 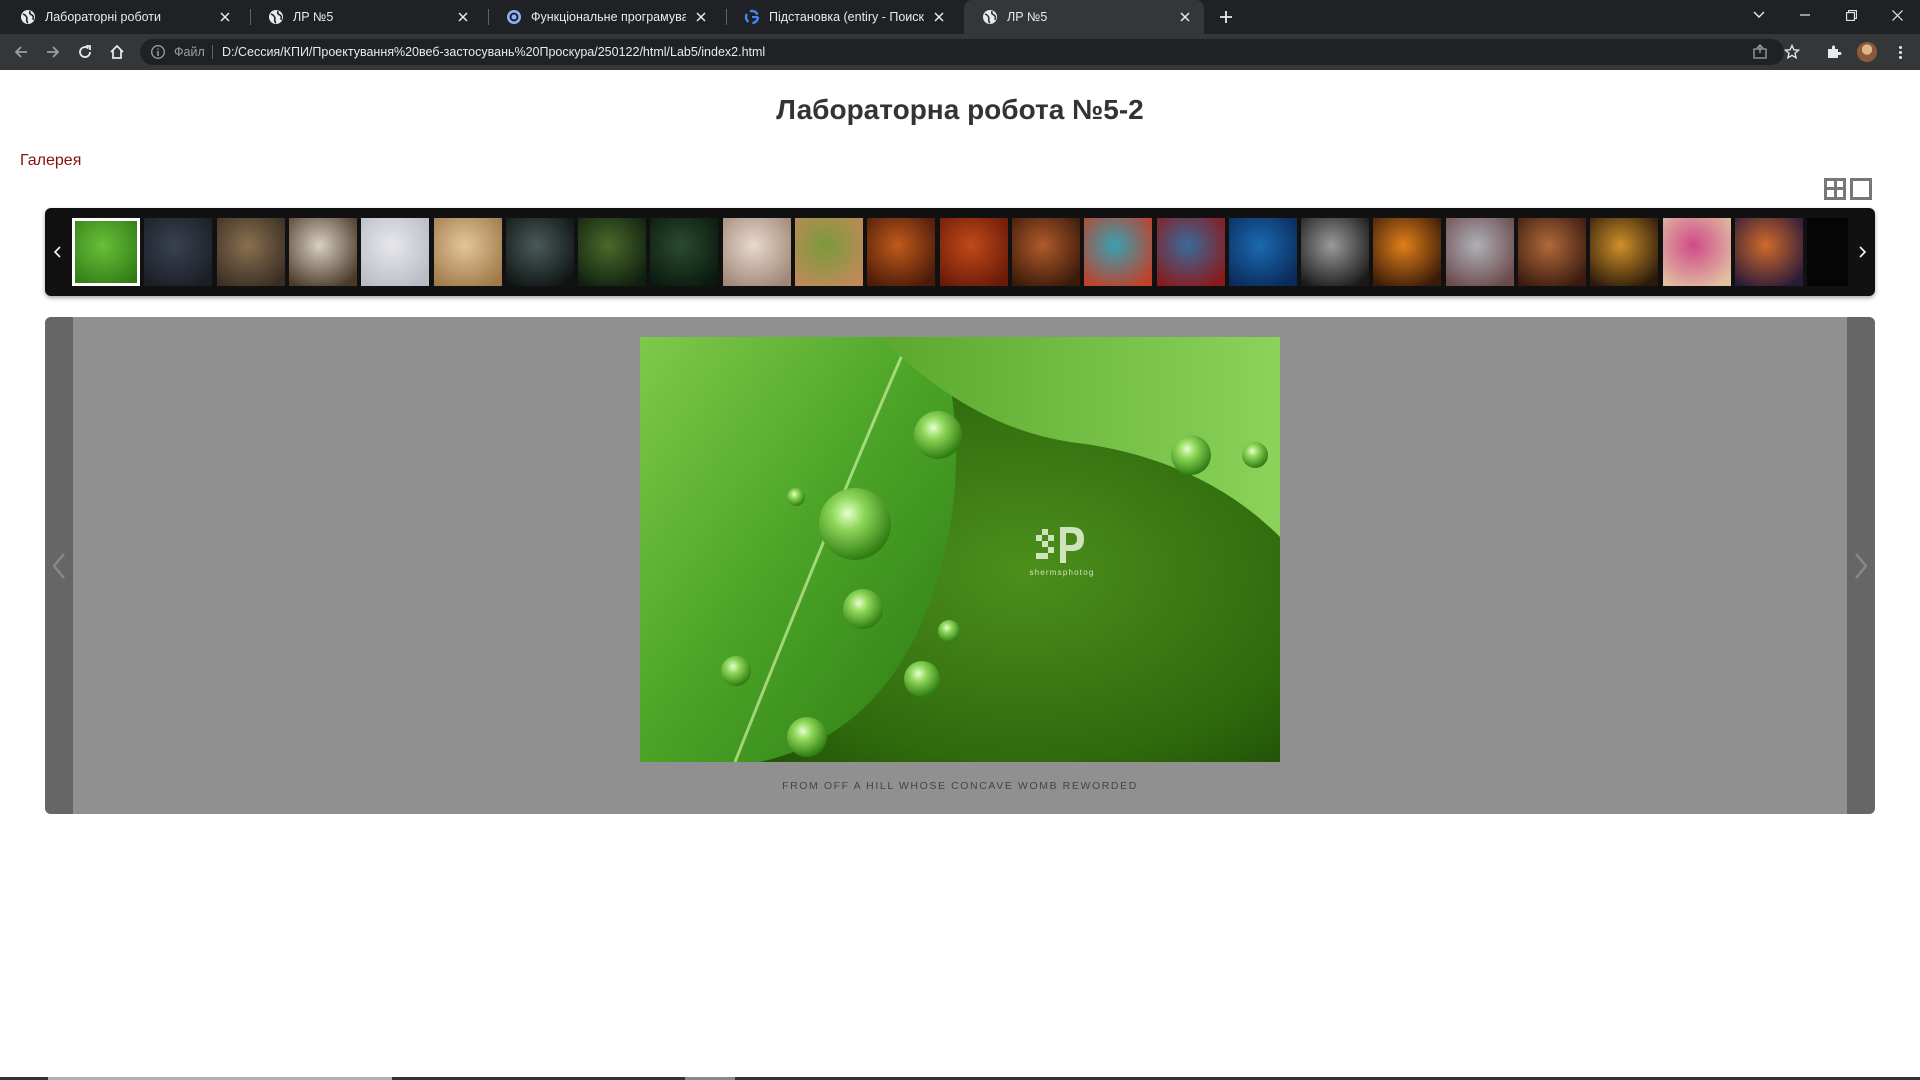 I want to click on reload-icon, so click(x=85, y=51).